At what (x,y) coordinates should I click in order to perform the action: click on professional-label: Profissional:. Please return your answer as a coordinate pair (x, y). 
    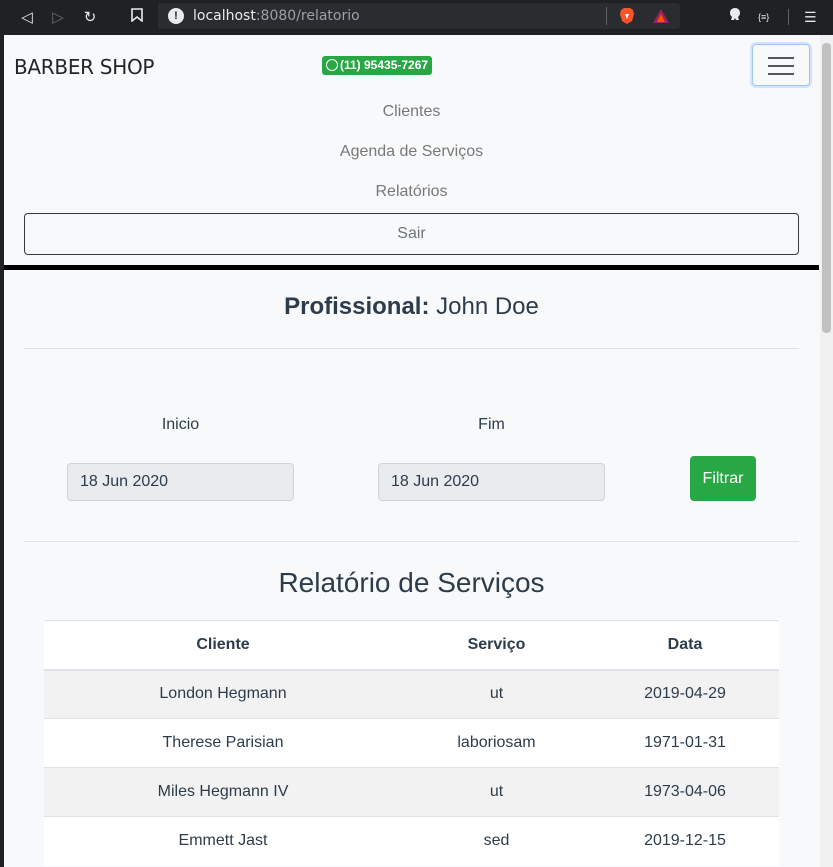
    Looking at the image, I should click on (357, 306).